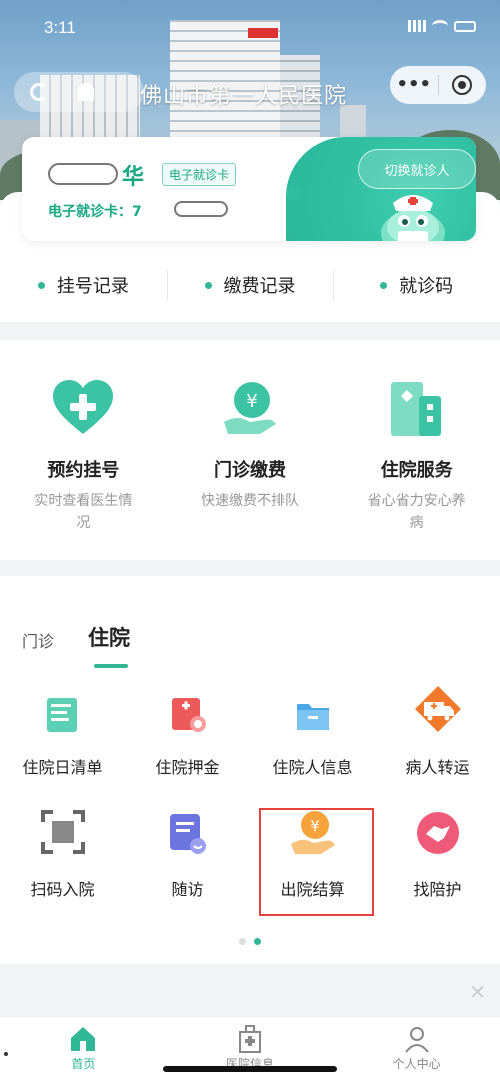 This screenshot has width=500, height=1081. What do you see at coordinates (416, 1039) in the screenshot?
I see `user-icon` at bounding box center [416, 1039].